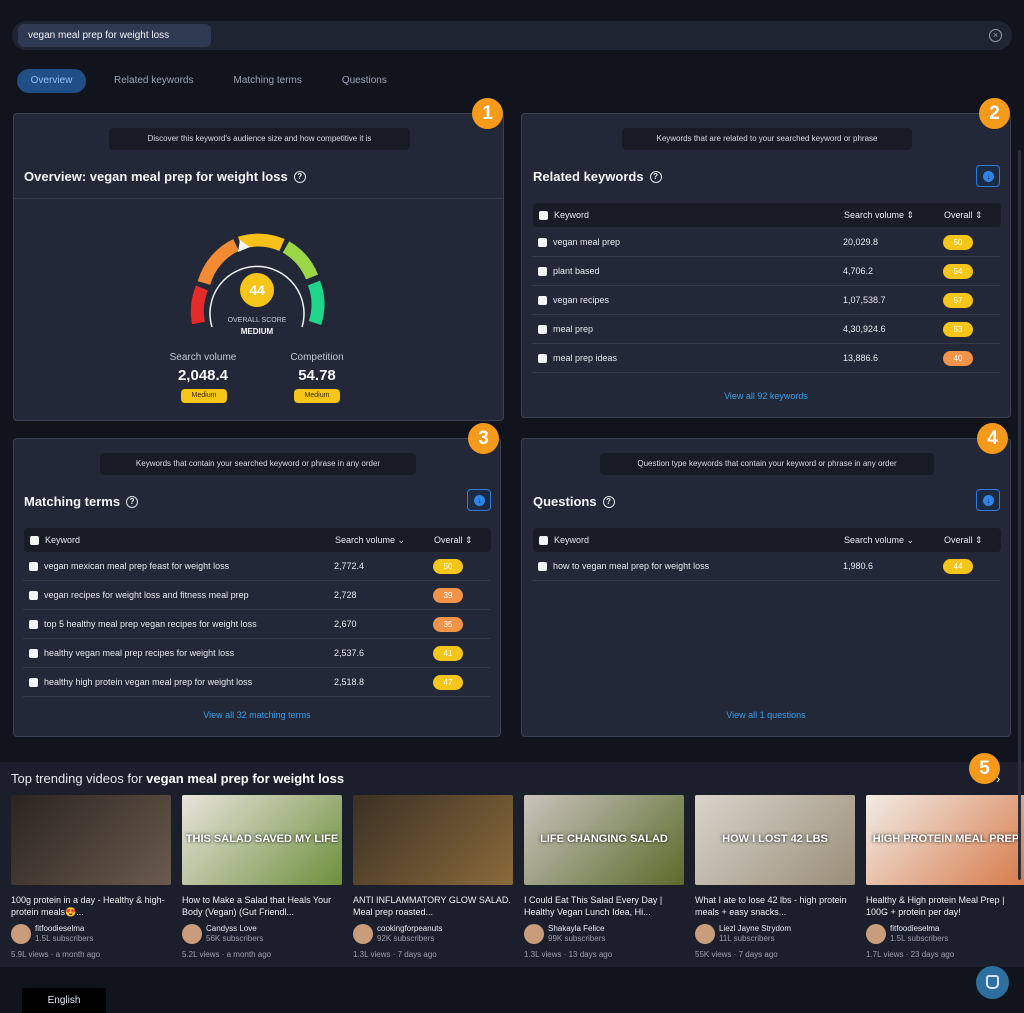 This screenshot has height=1013, width=1024. Describe the element at coordinates (958, 300) in the screenshot. I see `overall-score-pill: 57` at that location.